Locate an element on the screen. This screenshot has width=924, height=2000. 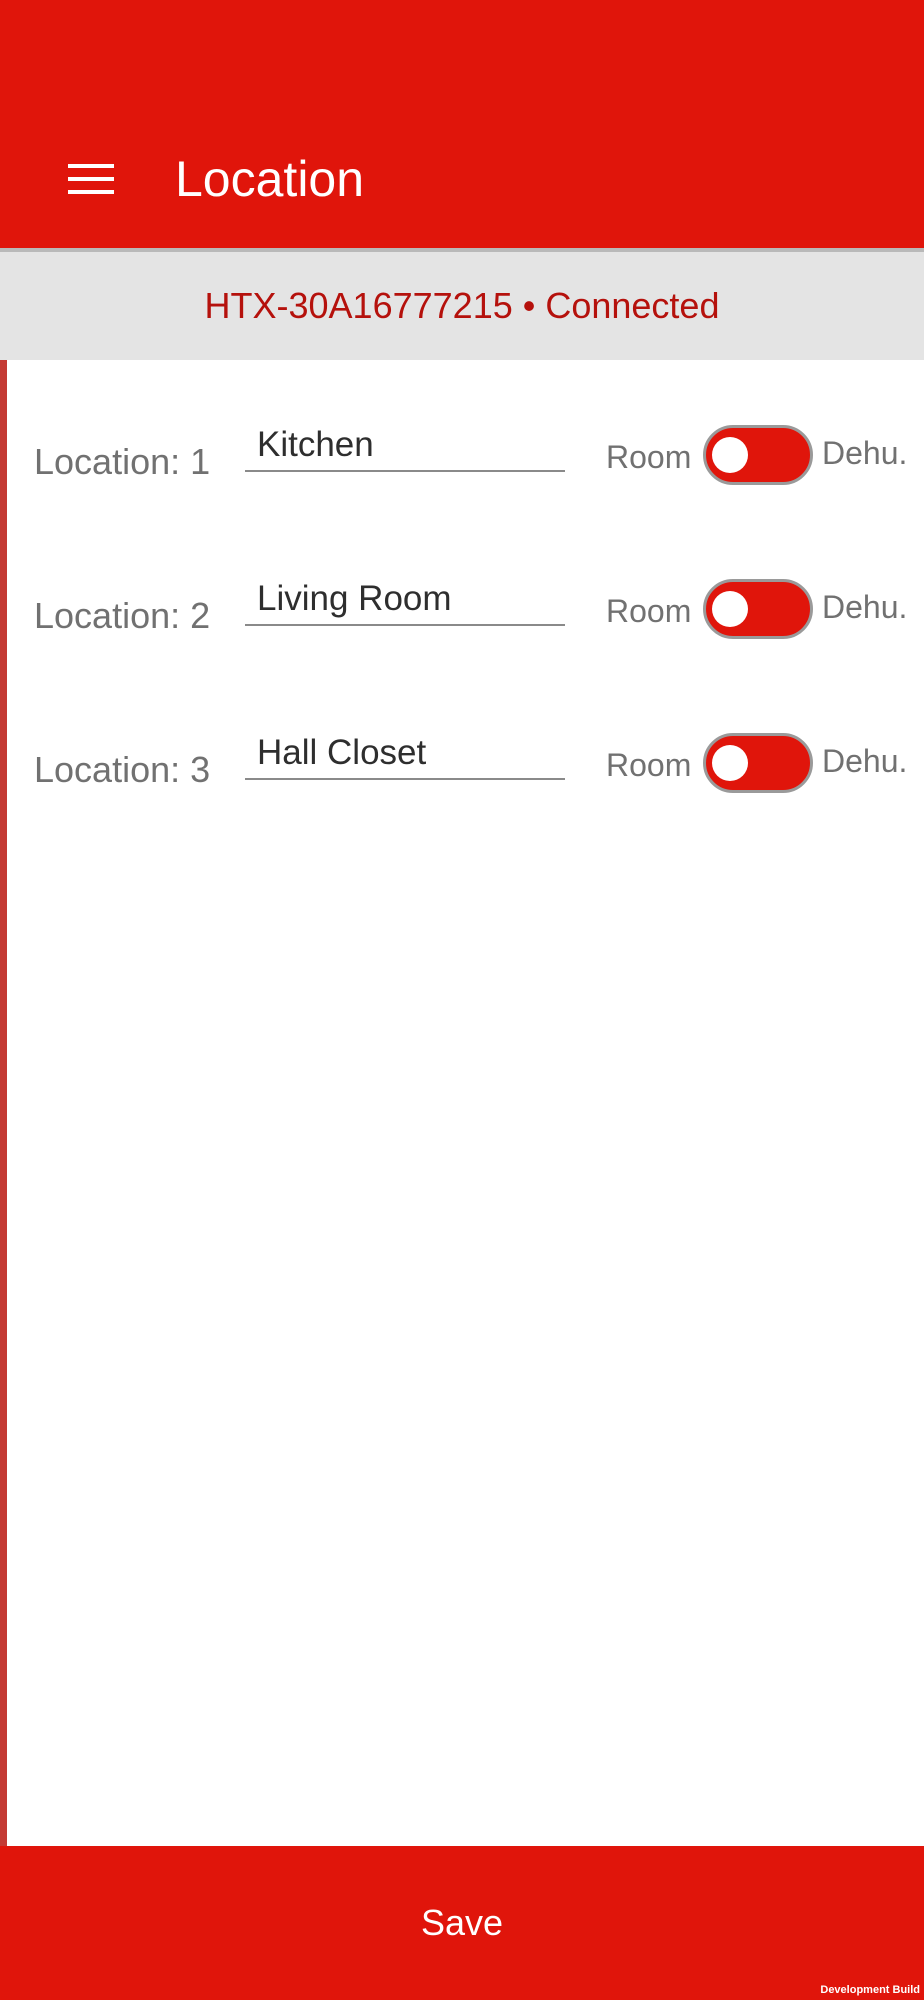
build-tag: Development Build is located at coordinates (870, 1990).